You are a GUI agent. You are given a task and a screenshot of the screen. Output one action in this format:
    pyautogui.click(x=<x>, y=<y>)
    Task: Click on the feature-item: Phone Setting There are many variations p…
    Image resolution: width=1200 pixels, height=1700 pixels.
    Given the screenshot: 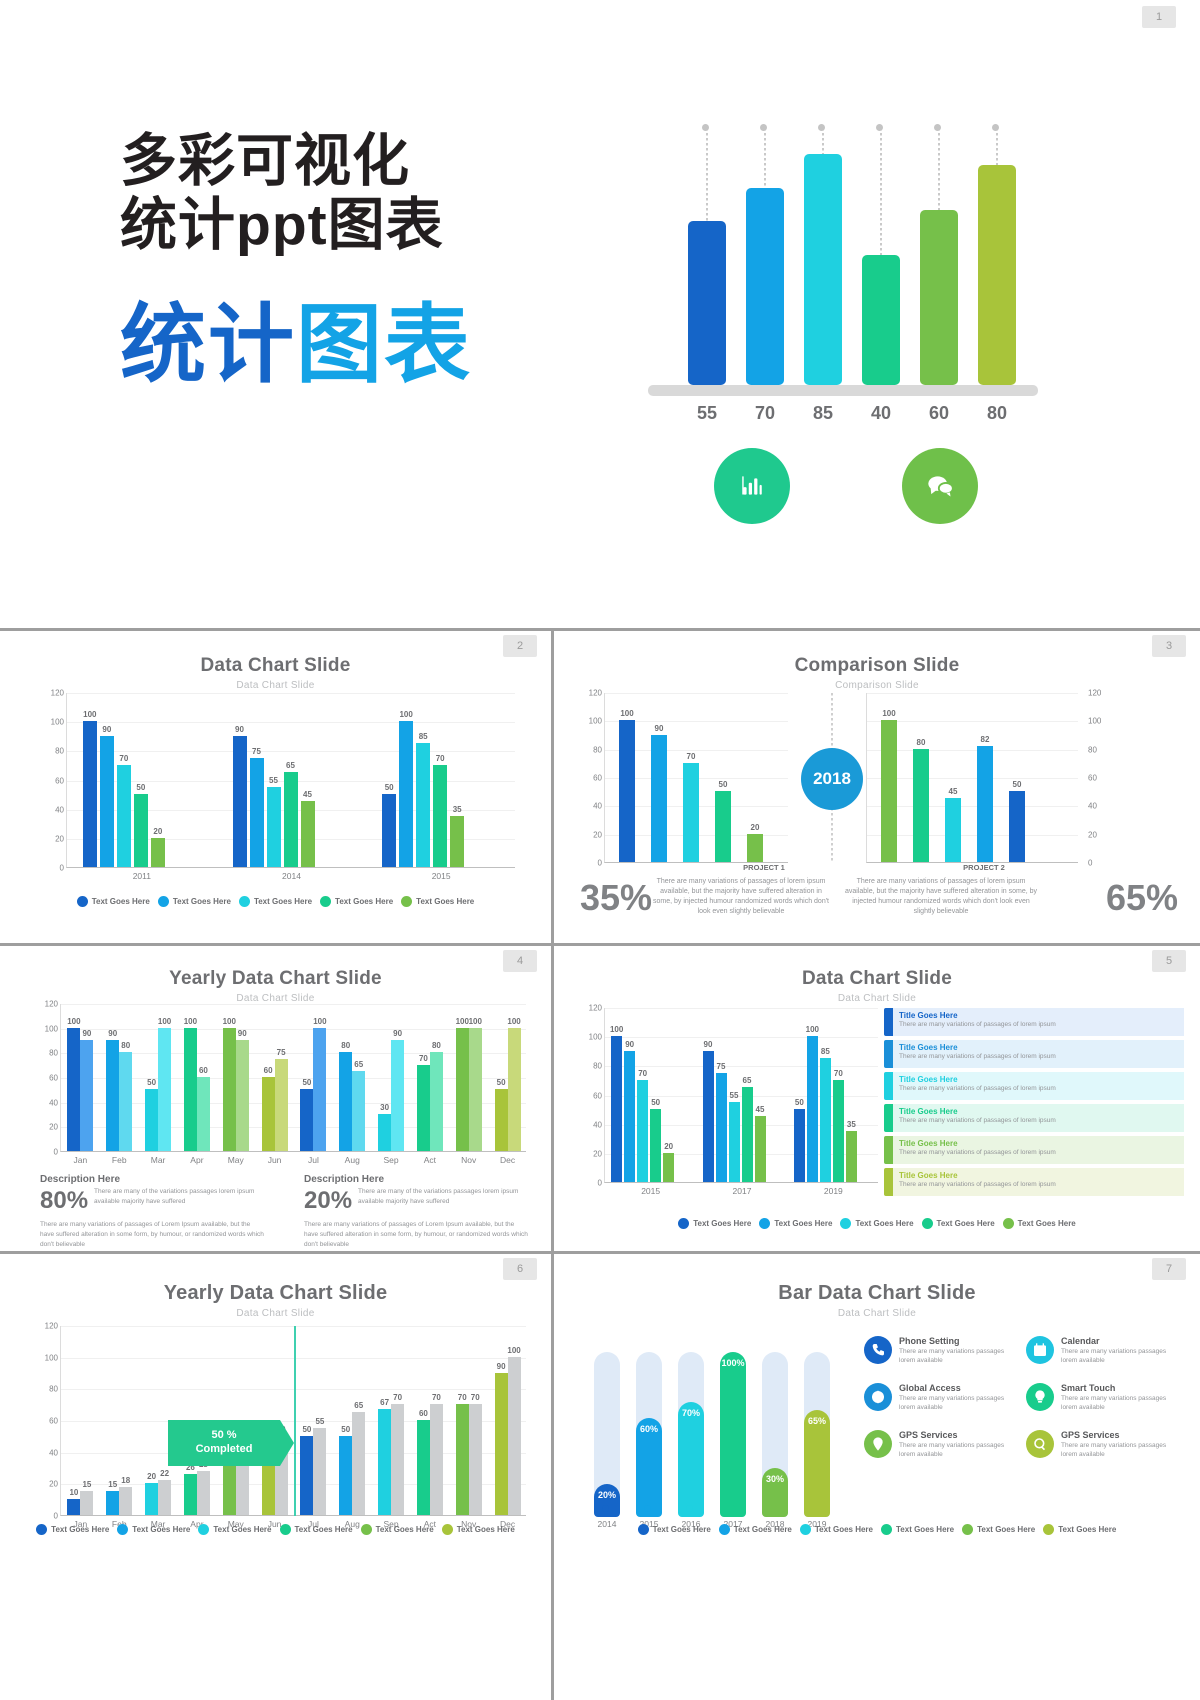 What is the action you would take?
    pyautogui.click(x=938, y=1350)
    